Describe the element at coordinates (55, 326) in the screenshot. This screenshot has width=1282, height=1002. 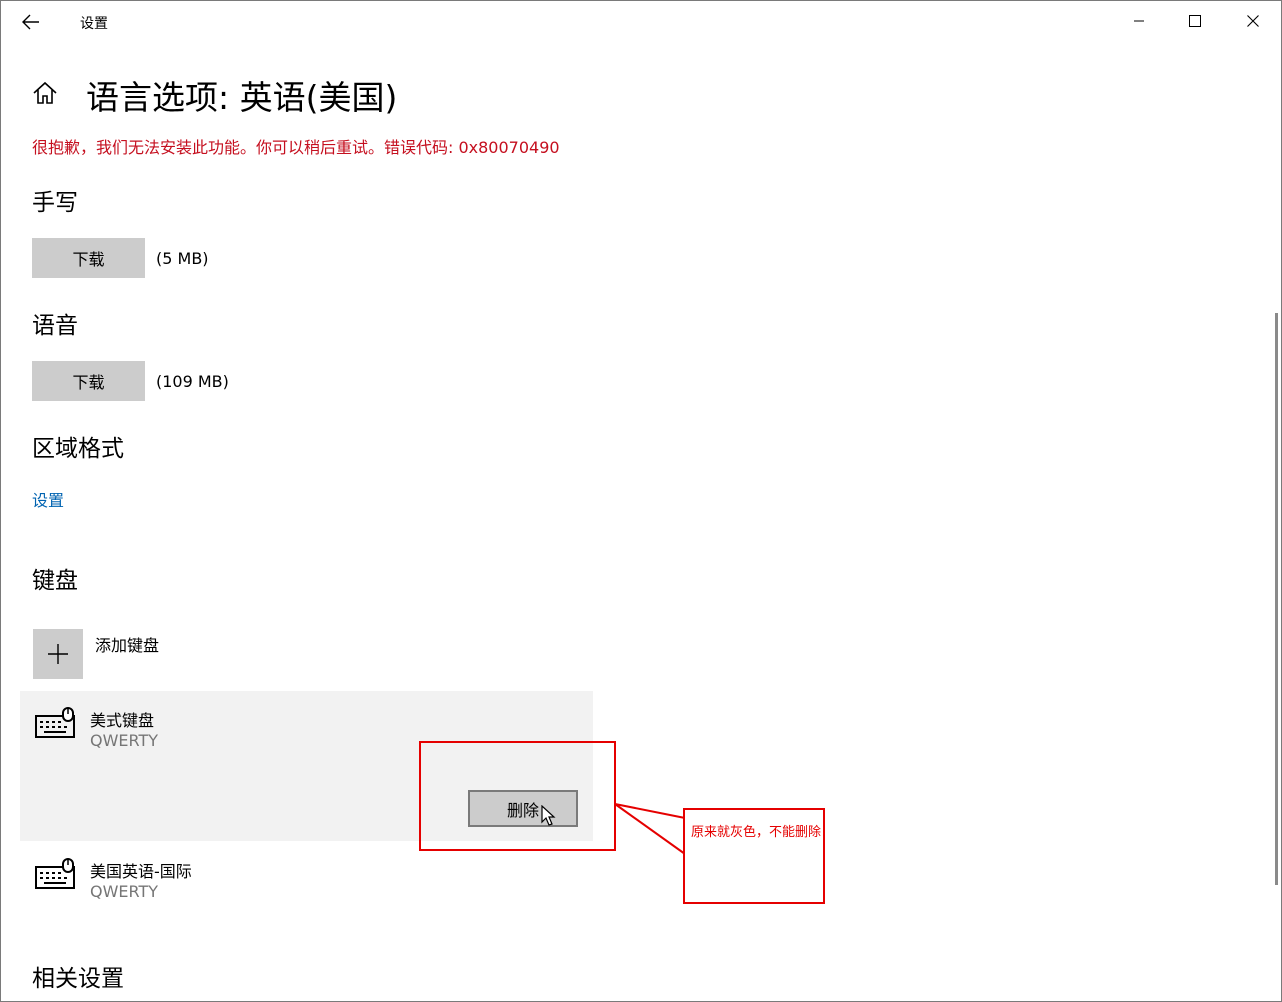
I see `section-title-speech: 语音` at that location.